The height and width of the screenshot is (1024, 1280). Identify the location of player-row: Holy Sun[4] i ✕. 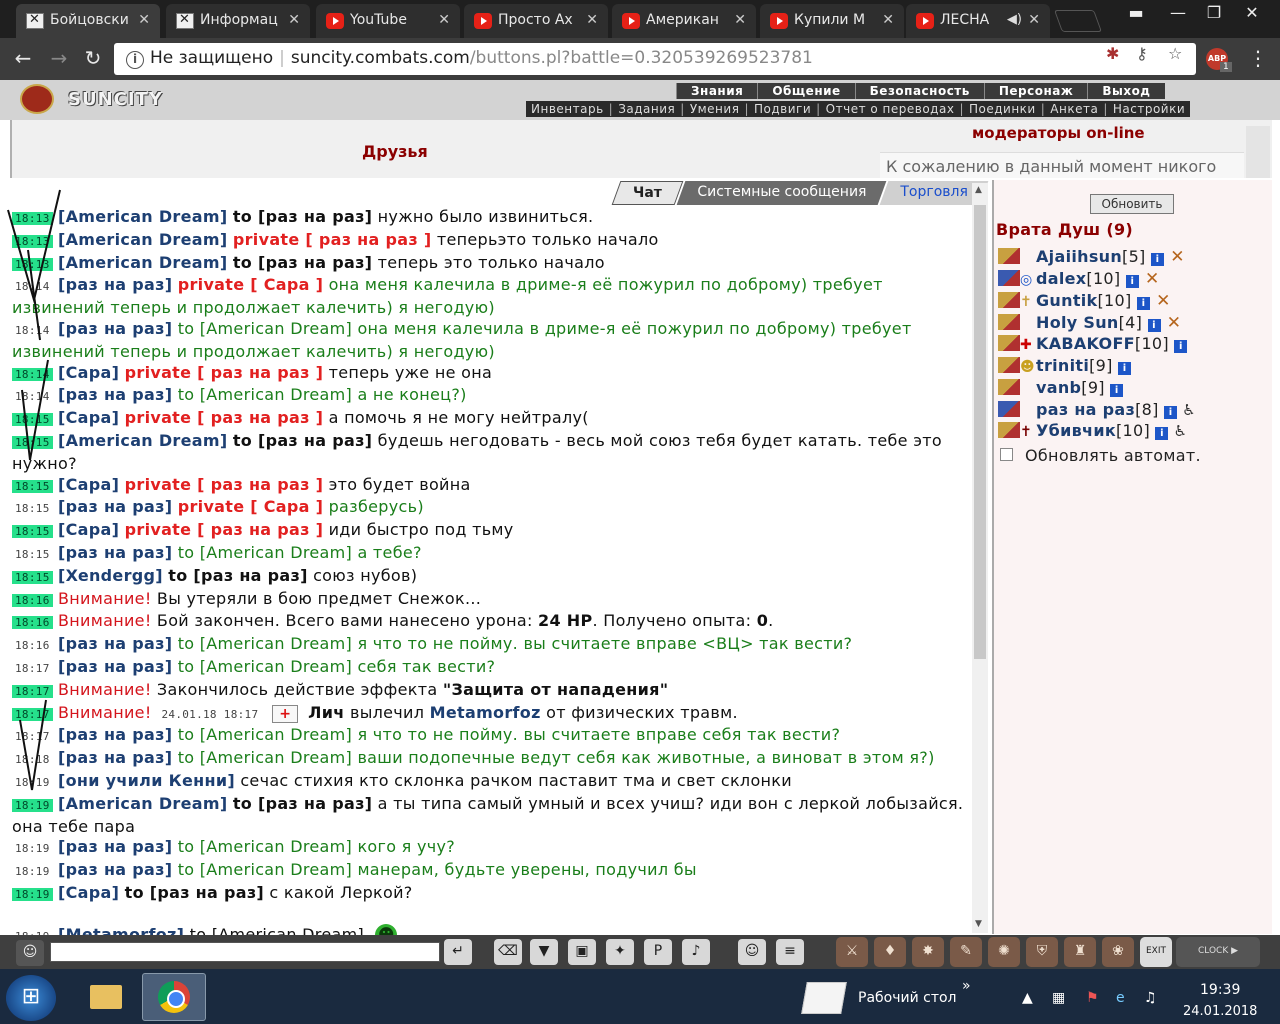
(1089, 324).